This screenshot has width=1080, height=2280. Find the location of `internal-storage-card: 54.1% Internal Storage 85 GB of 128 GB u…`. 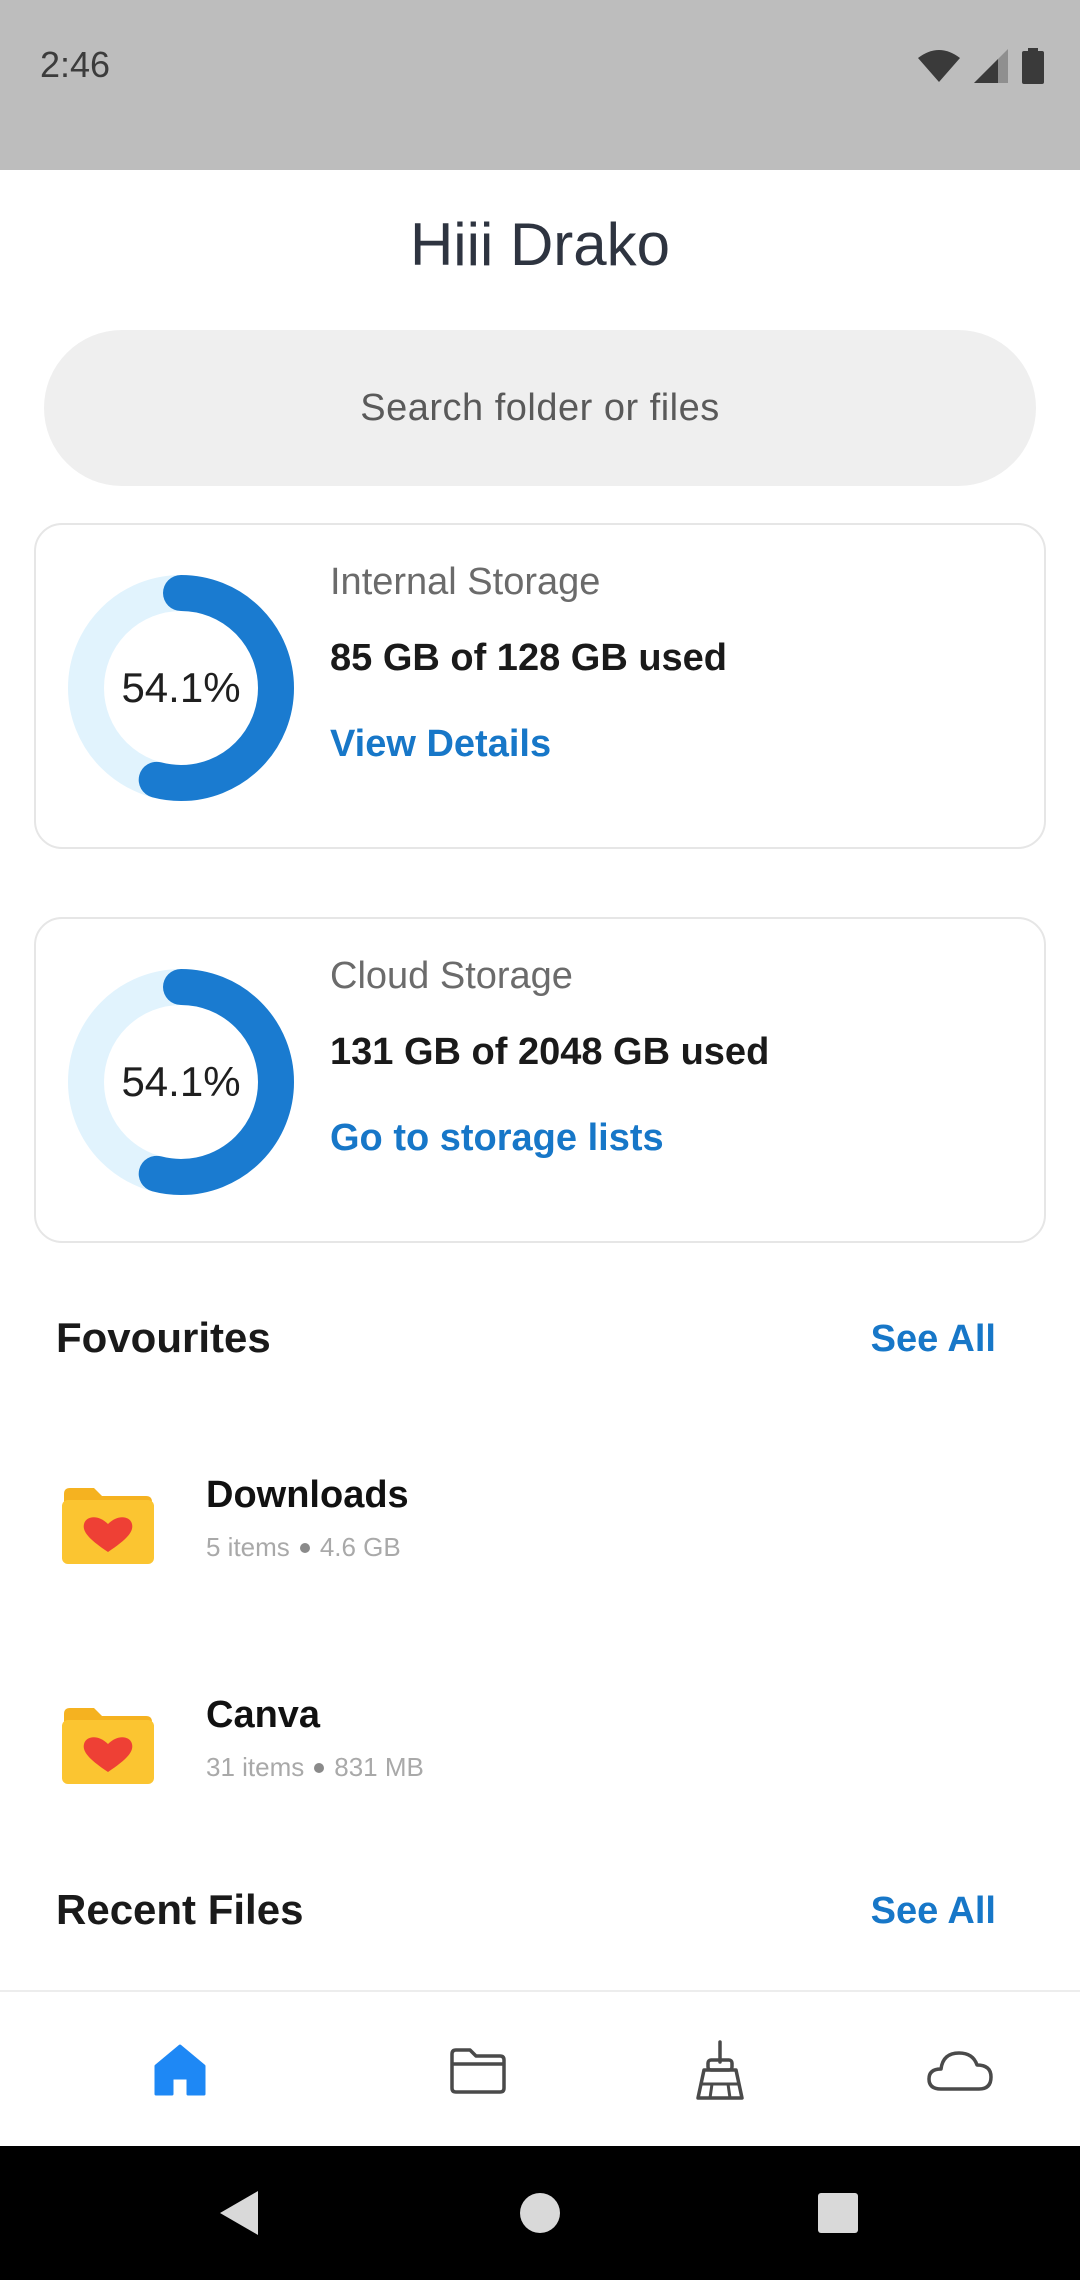

internal-storage-card: 54.1% Internal Storage 85 GB of 128 GB u… is located at coordinates (540, 686).